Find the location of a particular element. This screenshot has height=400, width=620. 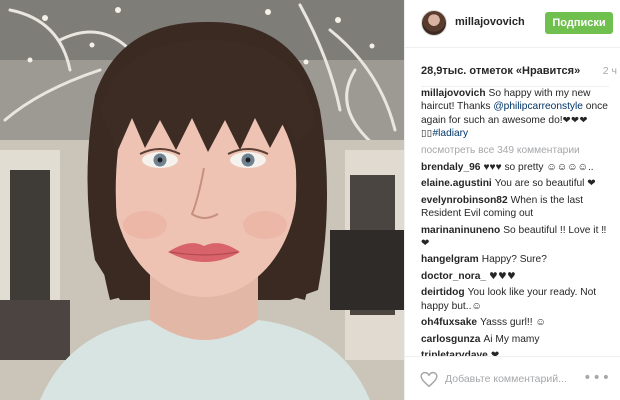

comment-item: hangelgram Happy? Sure? is located at coordinates (517, 259).